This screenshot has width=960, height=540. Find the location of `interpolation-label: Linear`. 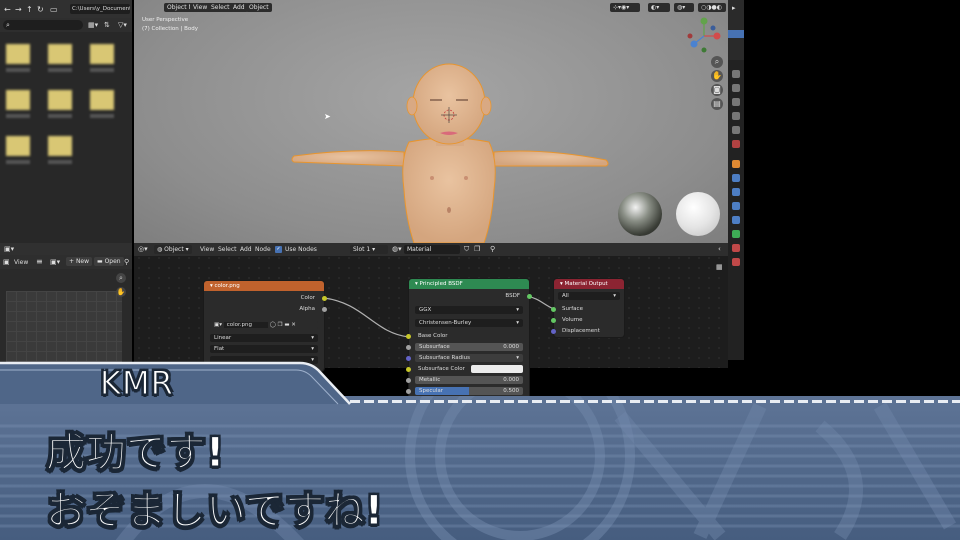

interpolation-label: Linear is located at coordinates (223, 338).